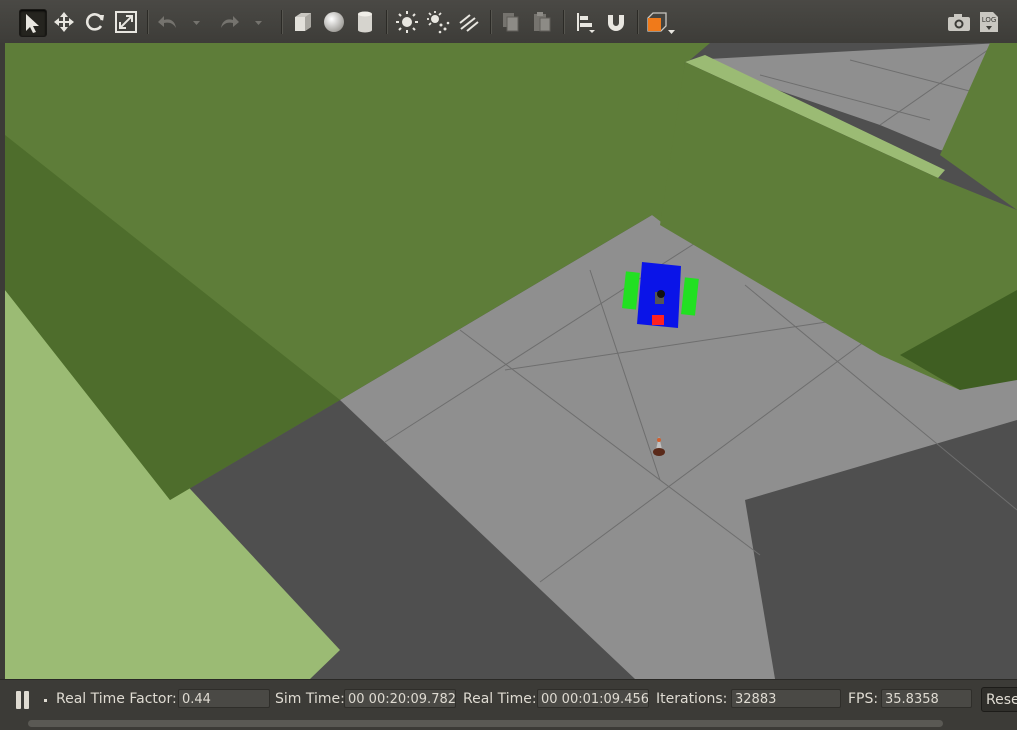 The image size is (1017, 730). I want to click on view-angle-button, so click(661, 22).